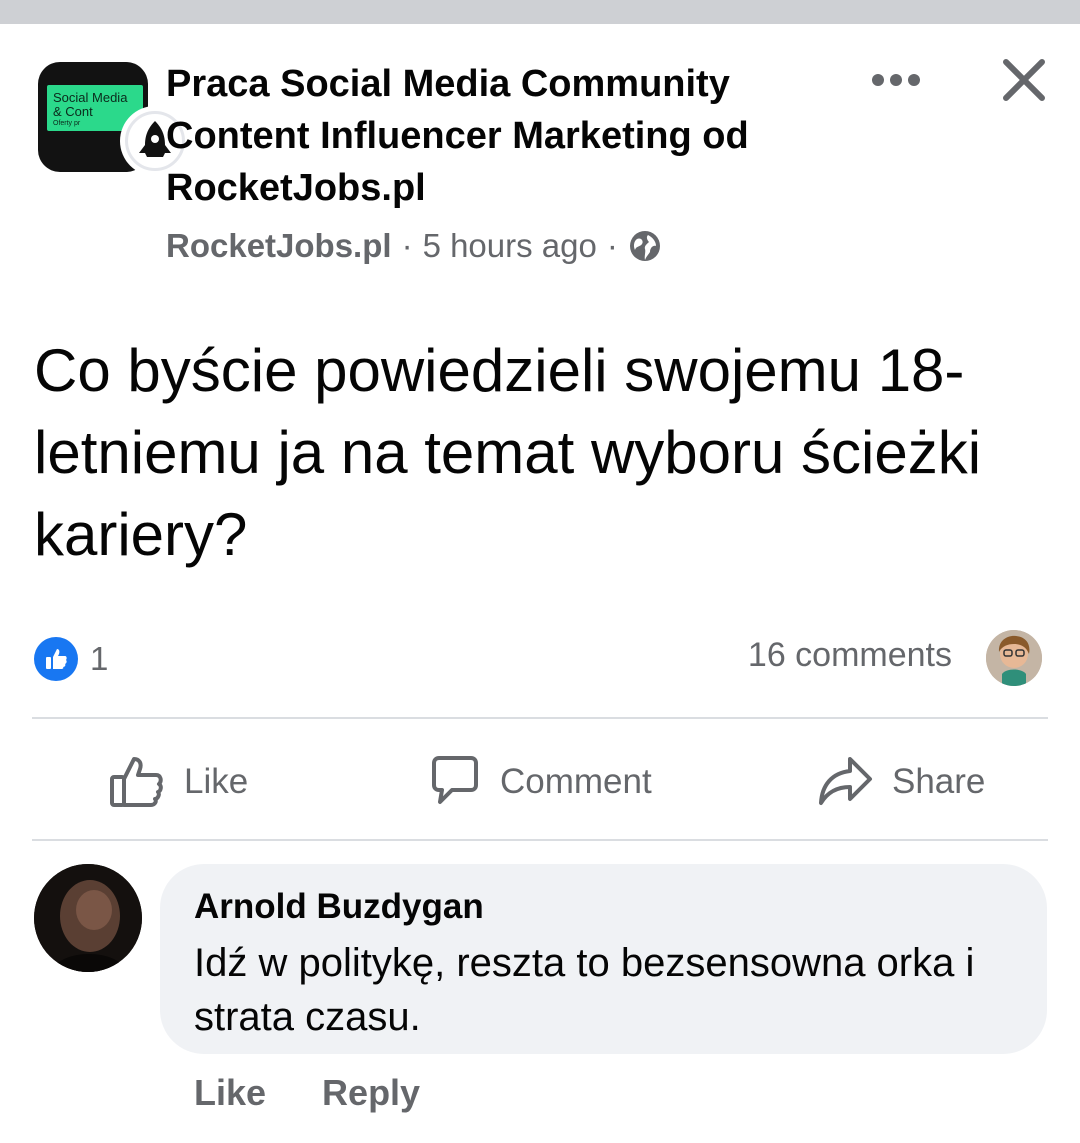  Describe the element at coordinates (178, 782) in the screenshot. I see `like-button: Like` at that location.